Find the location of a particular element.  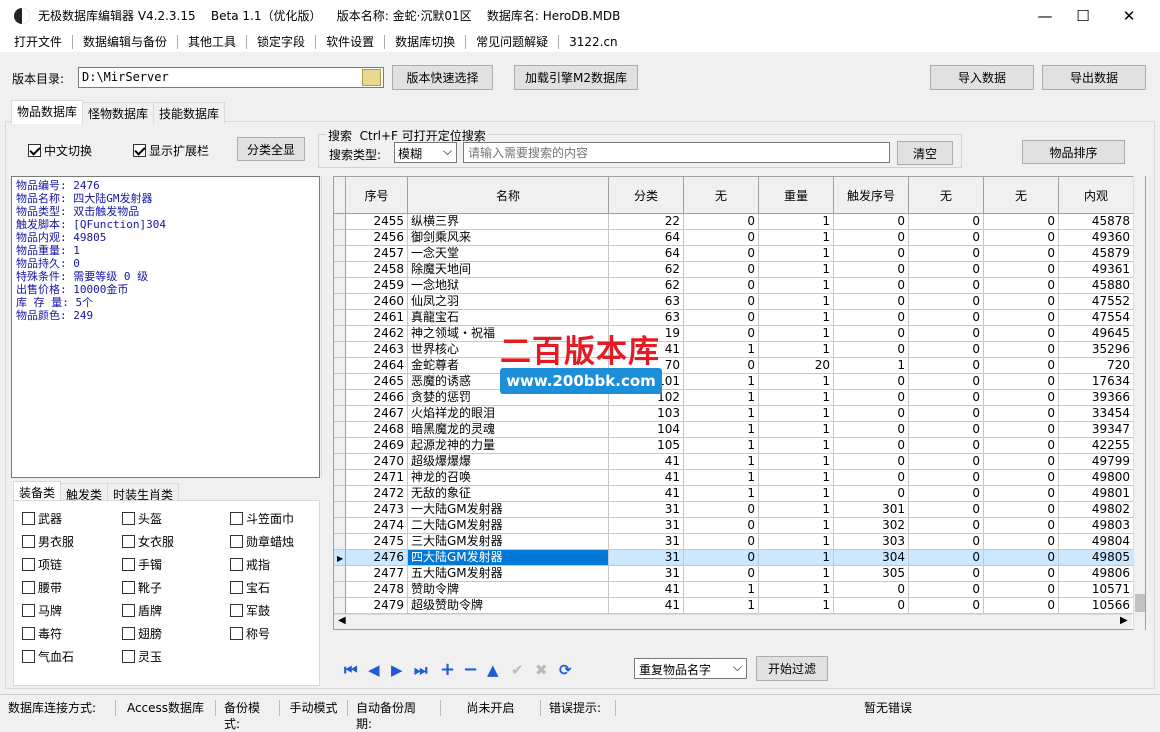

cell-name: 五大陆GM发射器 is located at coordinates (508, 574).